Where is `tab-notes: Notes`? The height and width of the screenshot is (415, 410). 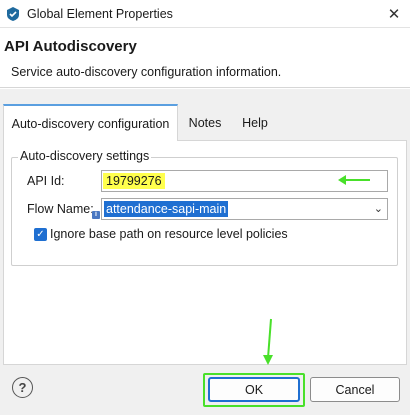
tab-notes: Notes is located at coordinates (205, 122).